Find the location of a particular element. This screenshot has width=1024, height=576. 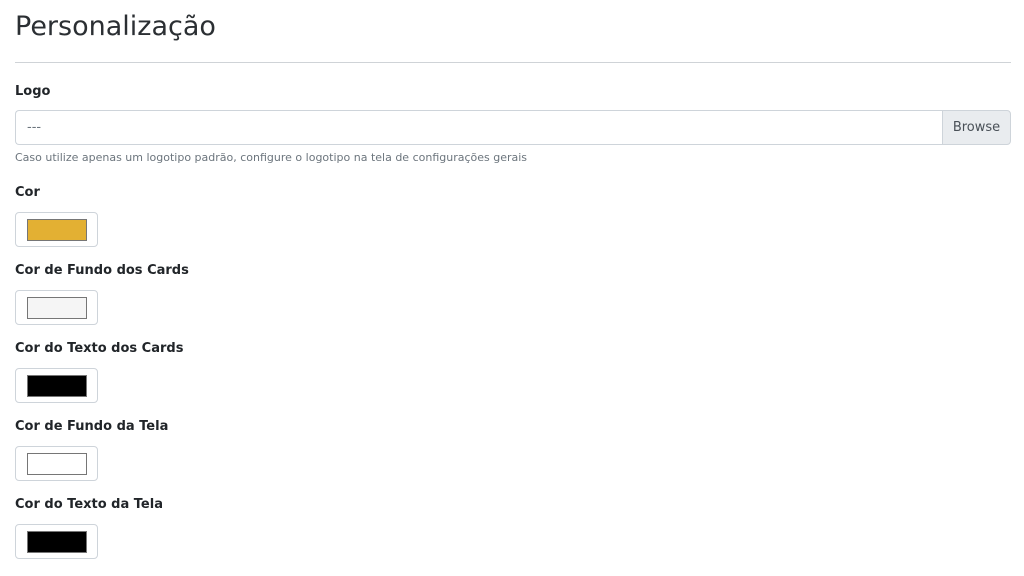

logo-file-input: --- Browse is located at coordinates (513, 127).